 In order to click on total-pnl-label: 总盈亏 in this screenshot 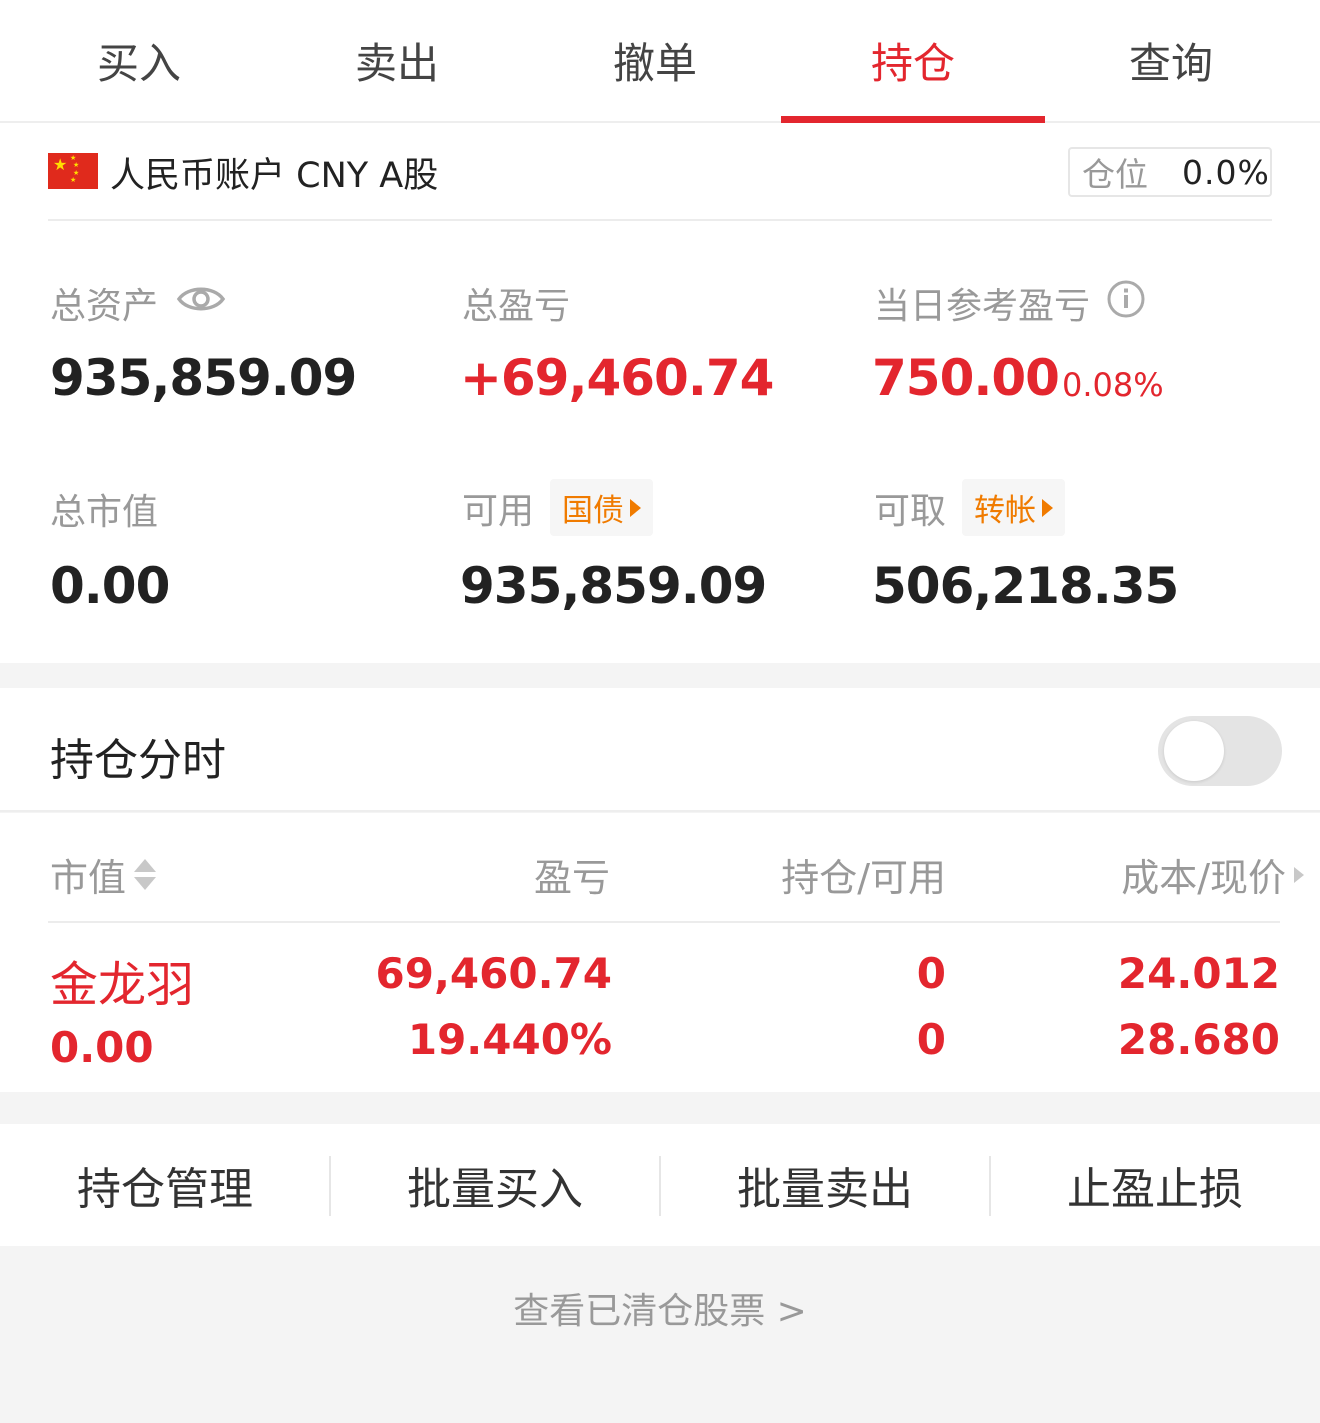, I will do `click(516, 306)`.